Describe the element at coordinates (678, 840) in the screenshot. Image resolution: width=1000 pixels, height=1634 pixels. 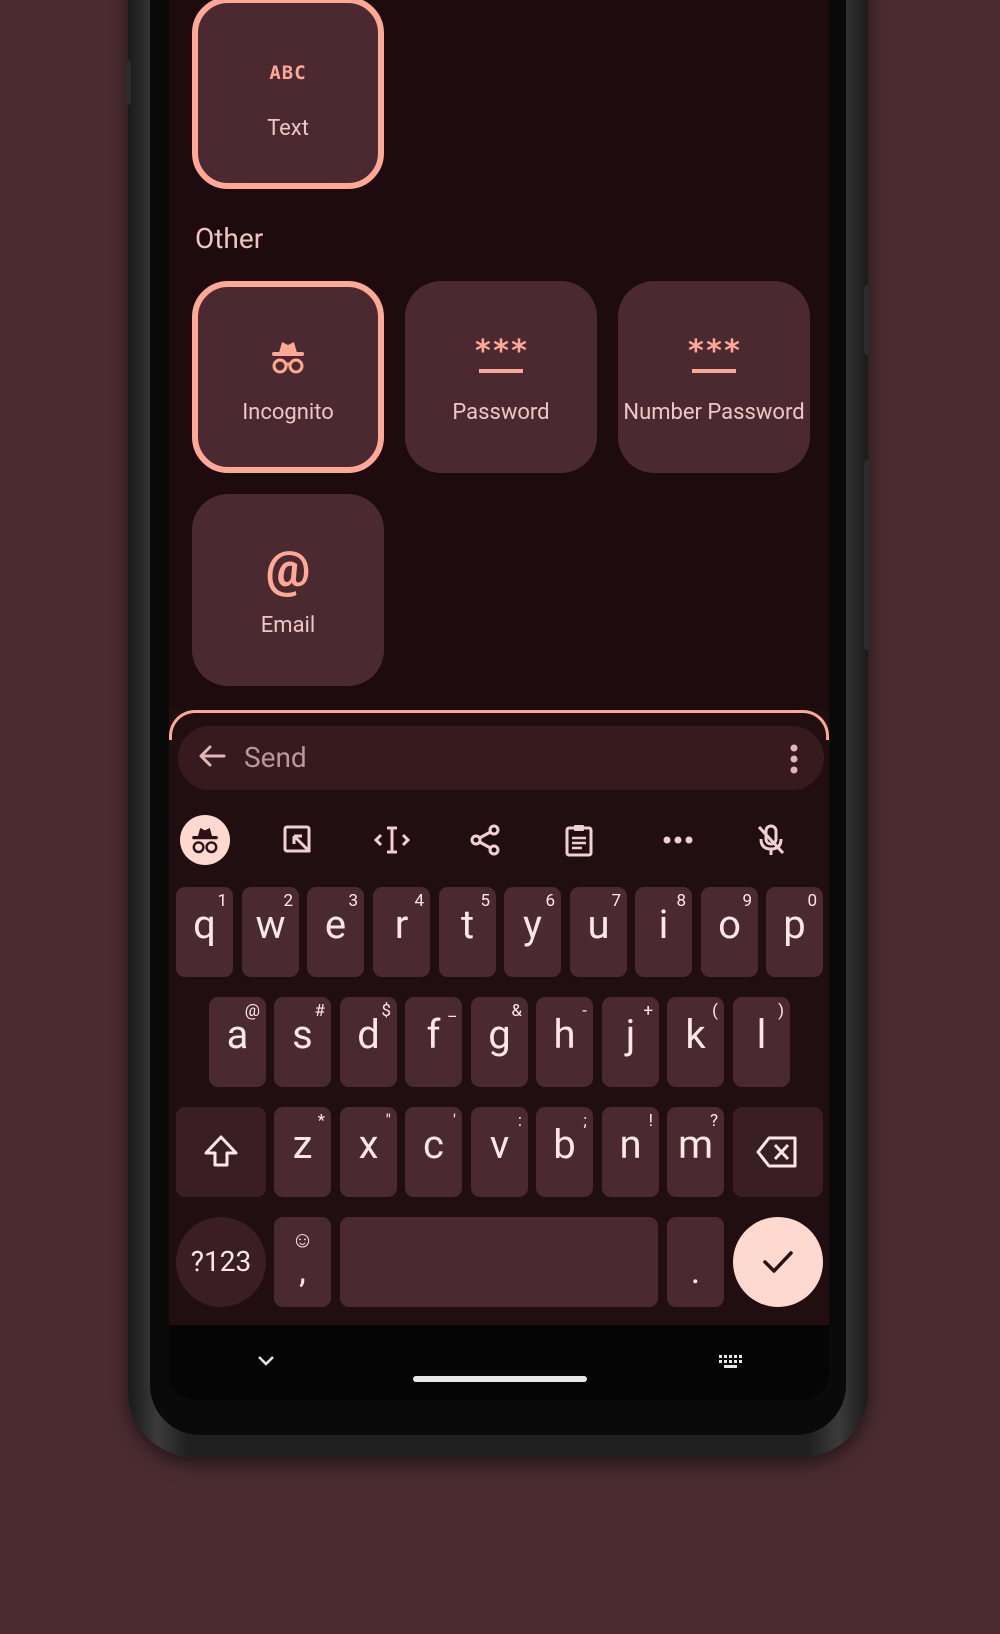
I see `more-icon` at that location.